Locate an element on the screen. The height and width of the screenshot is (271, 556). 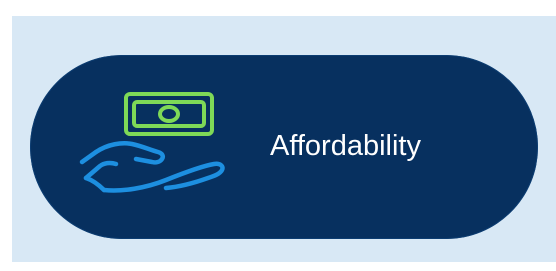
hand-icon is located at coordinates (152, 167).